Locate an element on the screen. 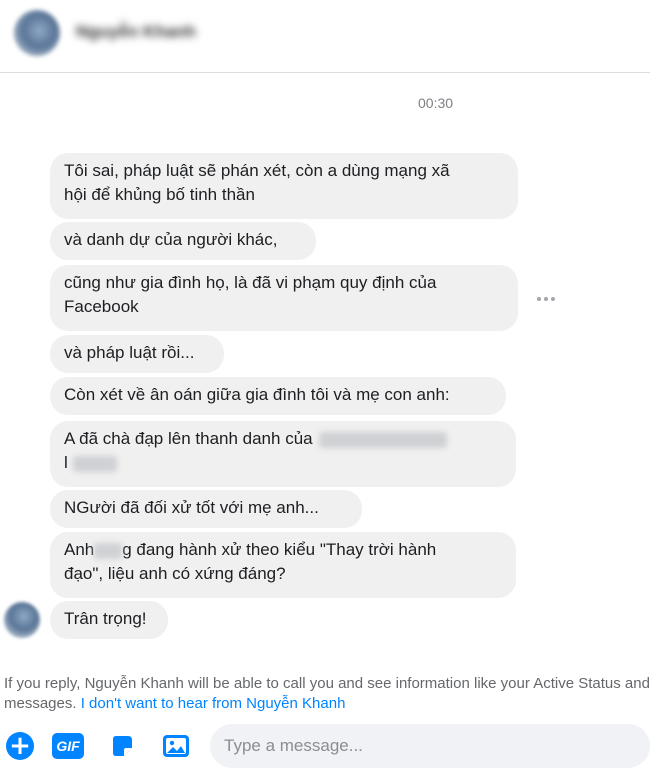 This screenshot has height=771, width=650. message-text: và danh dự của người khác, is located at coordinates (171, 239).